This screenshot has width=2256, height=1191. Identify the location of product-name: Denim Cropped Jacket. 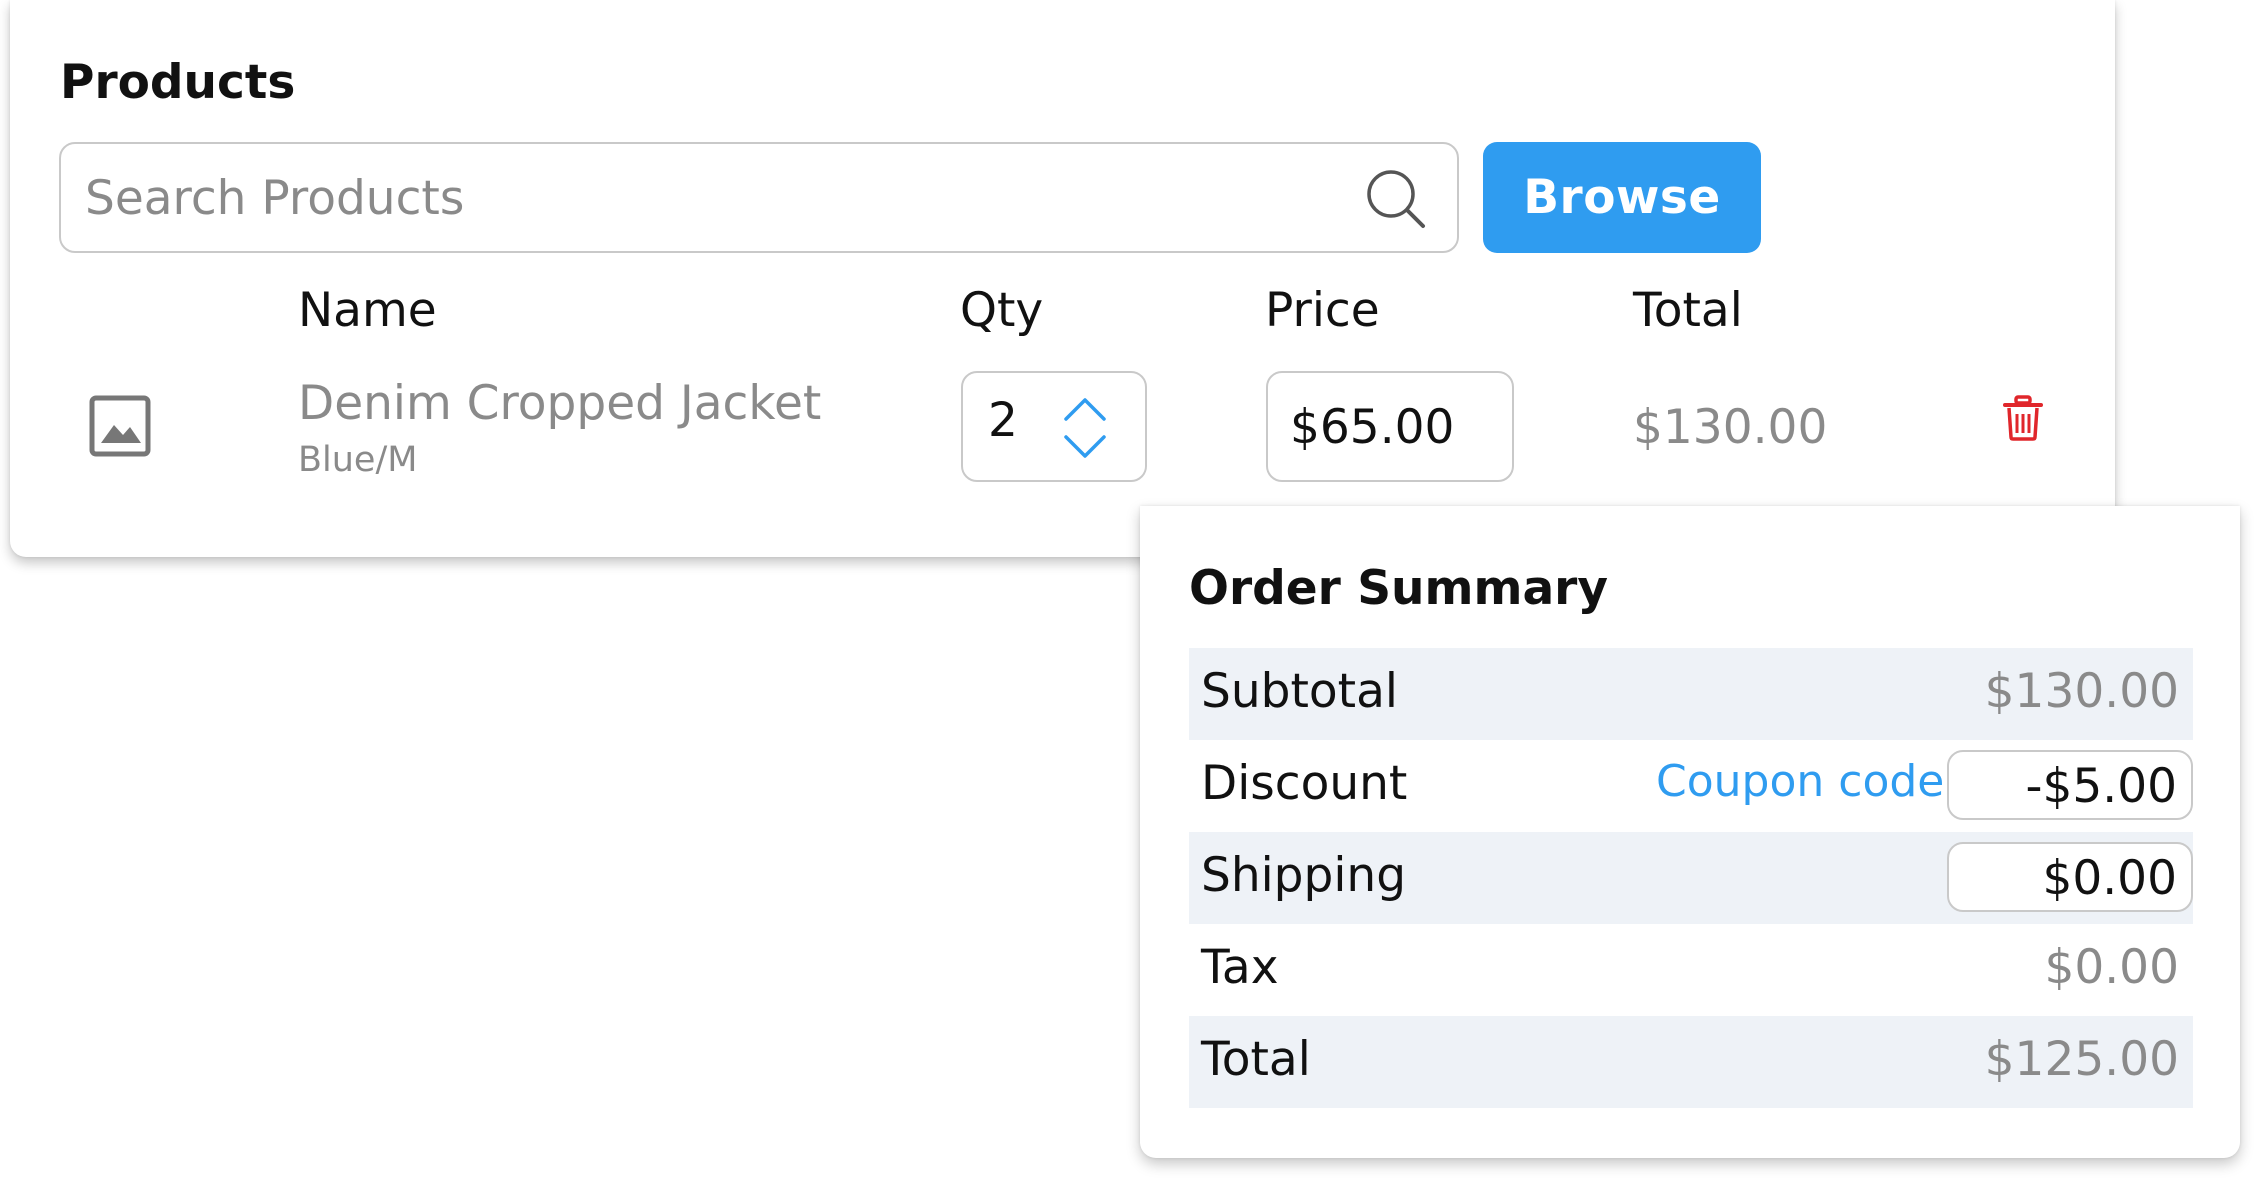
(560, 403).